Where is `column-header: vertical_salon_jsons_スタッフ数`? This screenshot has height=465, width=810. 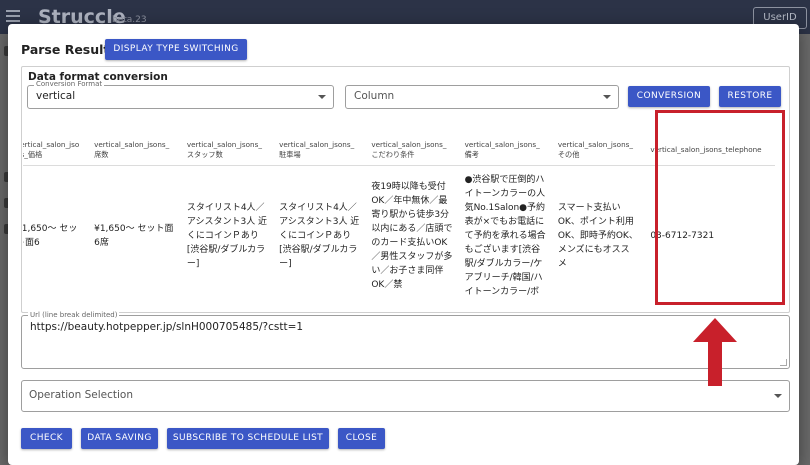
column-header: vertical_salon_jsons_スタッフ数 is located at coordinates (227, 150).